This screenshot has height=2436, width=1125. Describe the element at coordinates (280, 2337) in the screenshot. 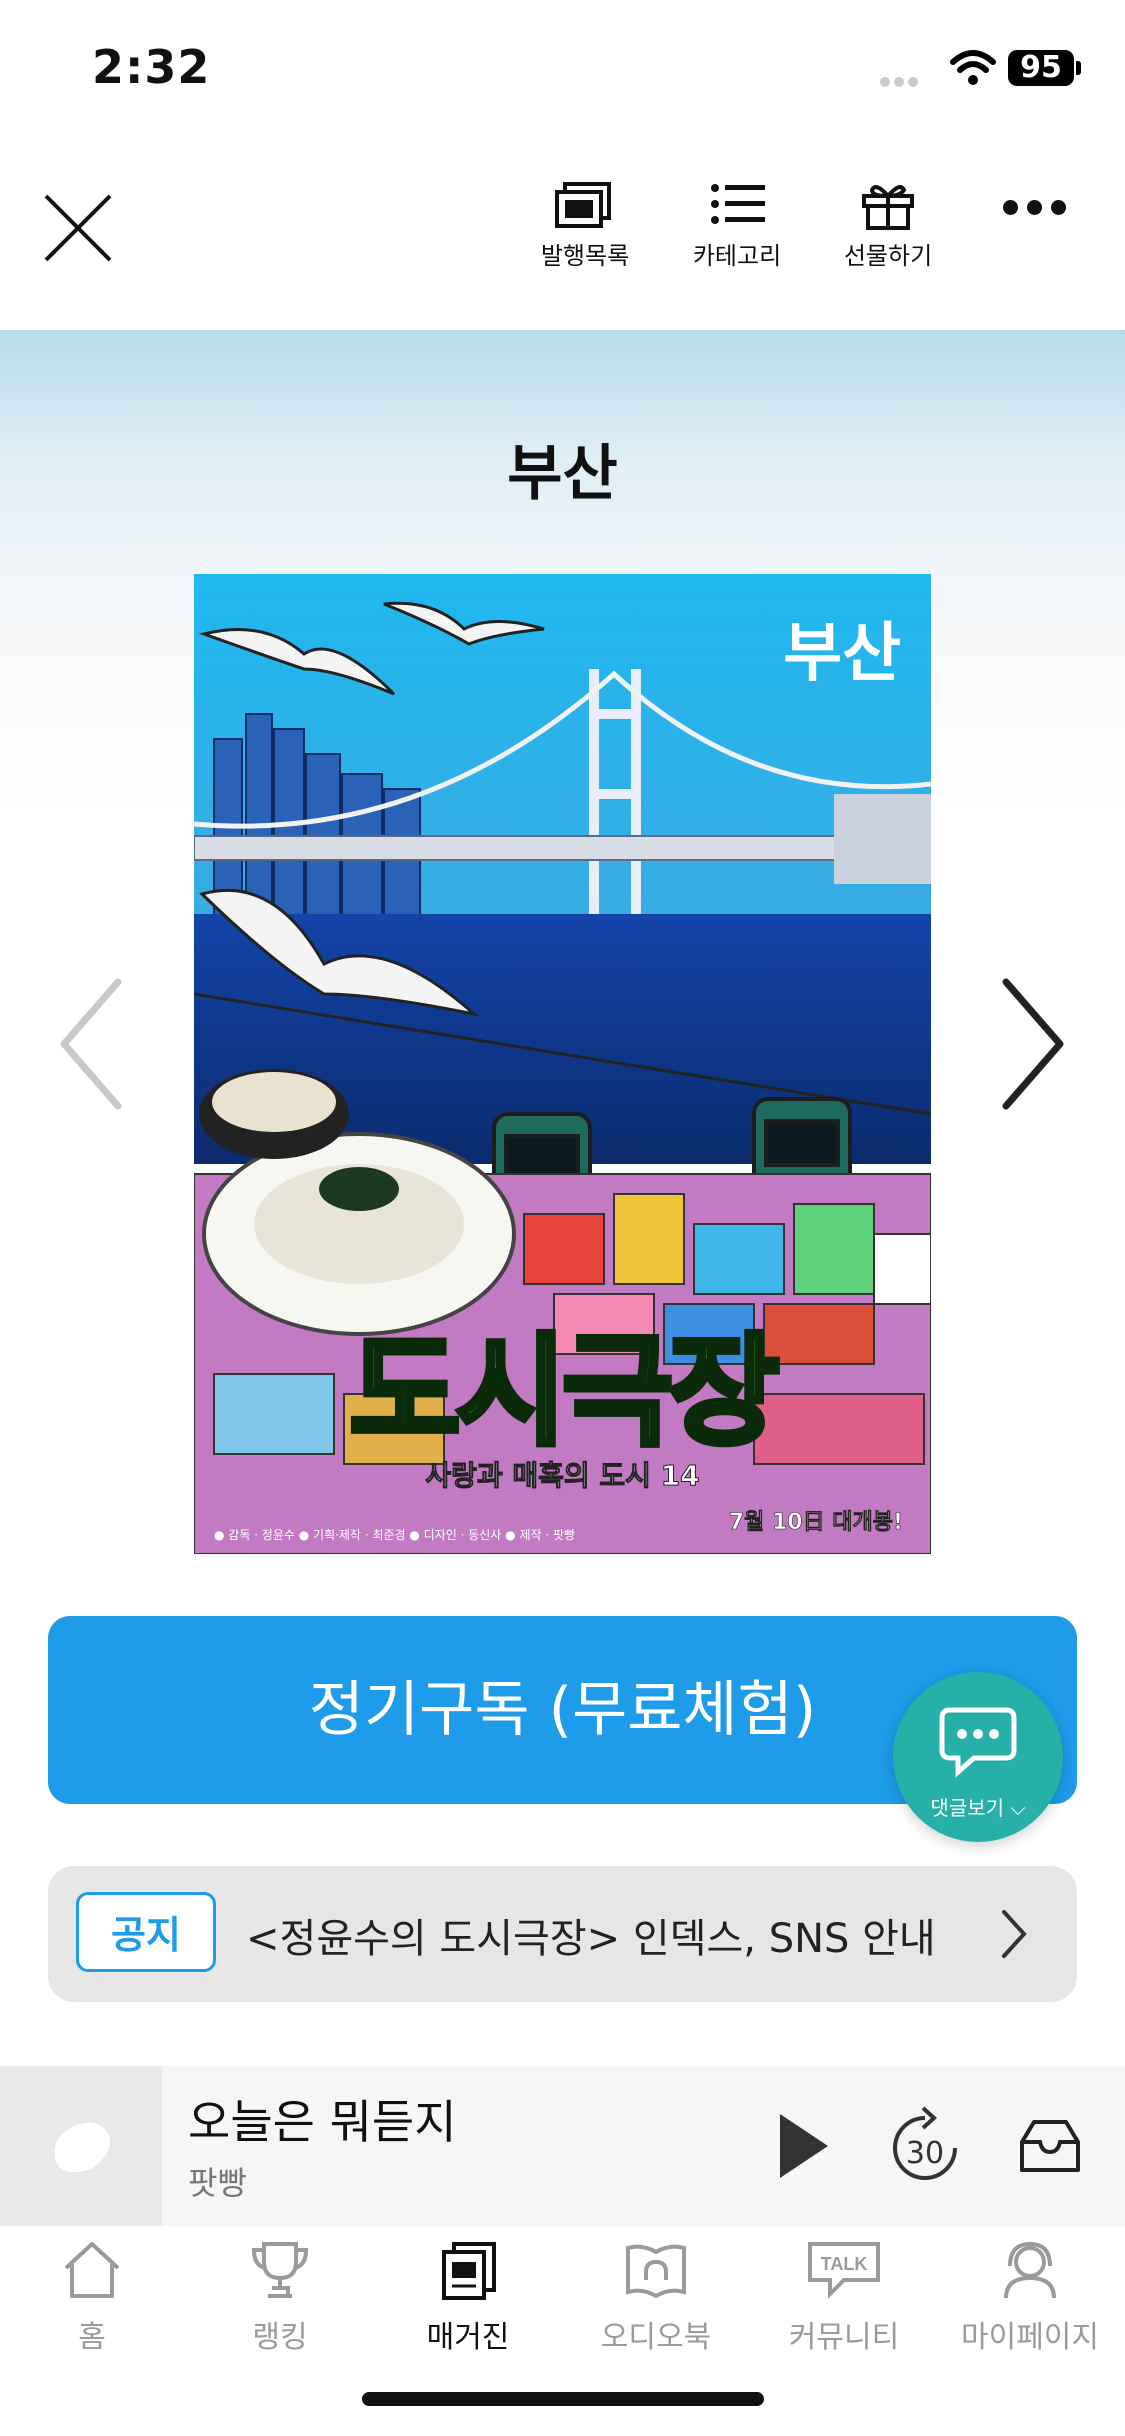

I see `tab-ranking-label: 랭킹` at that location.